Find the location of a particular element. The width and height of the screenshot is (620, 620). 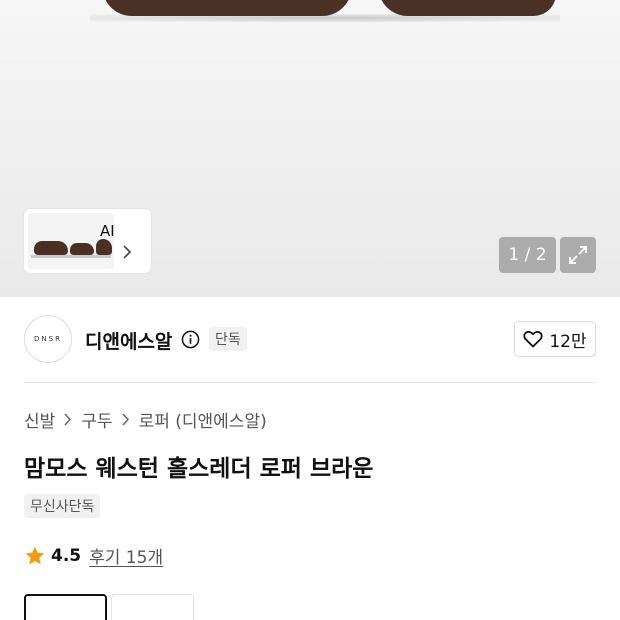

ai-label: AI is located at coordinates (107, 231).